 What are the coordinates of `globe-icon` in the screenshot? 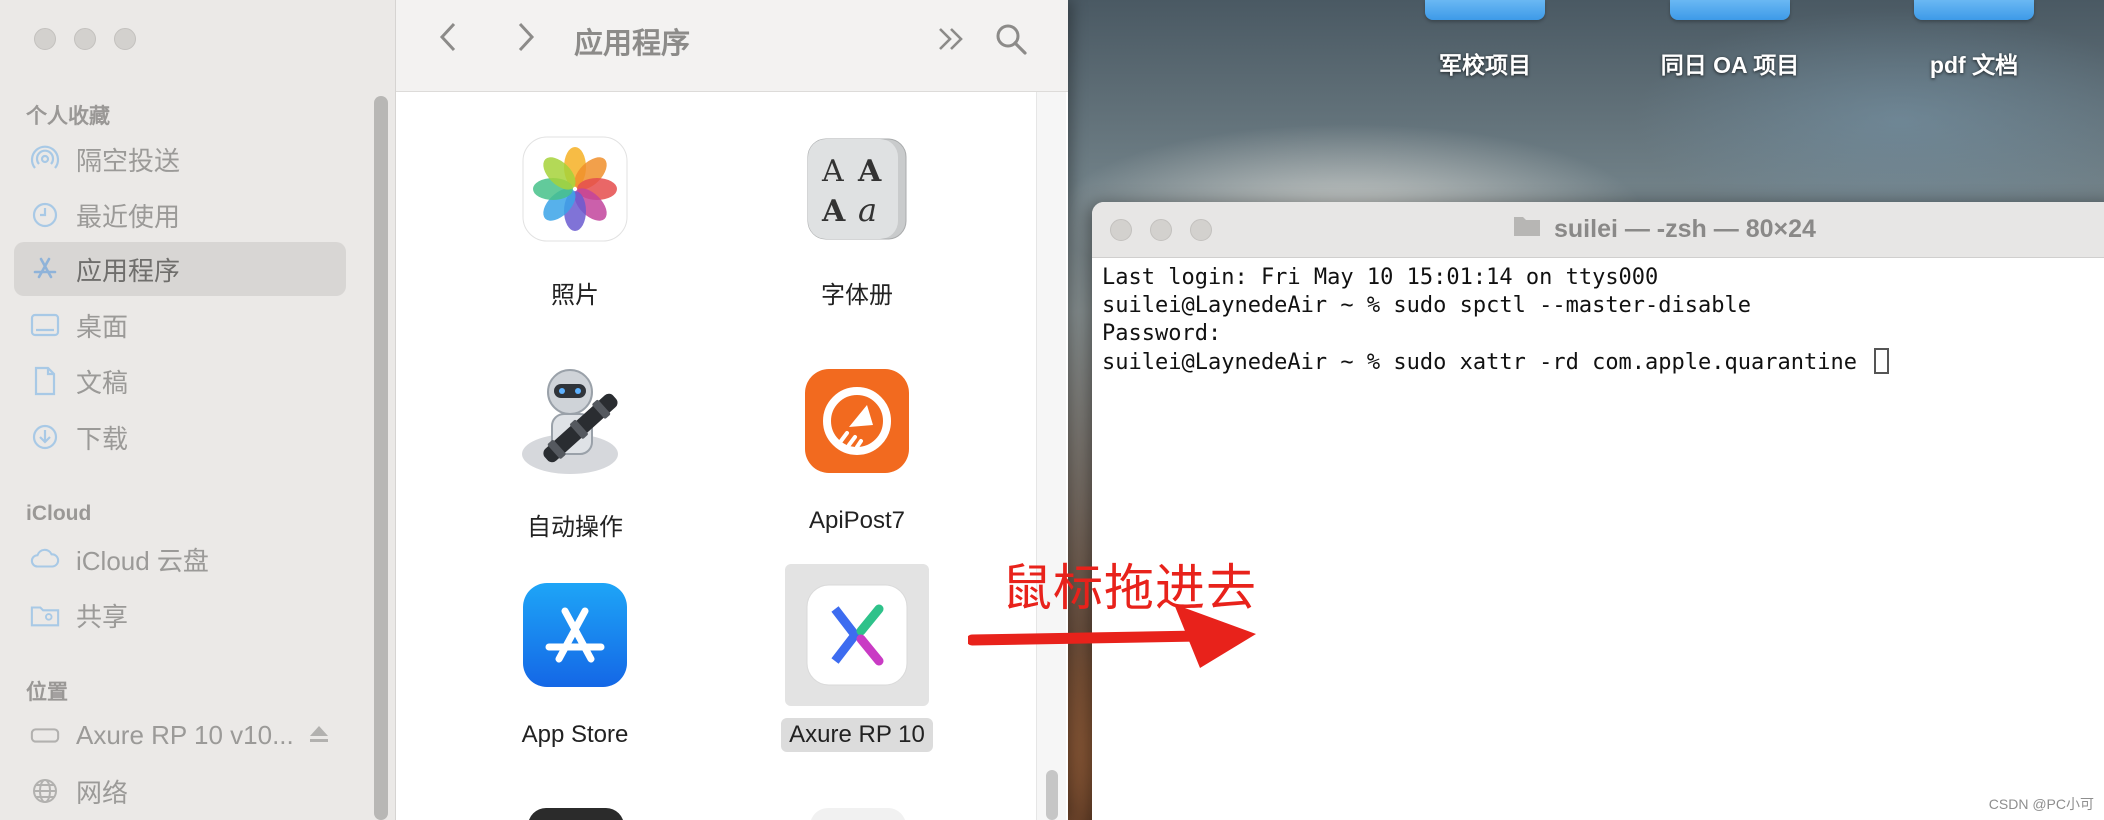 It's located at (45, 791).